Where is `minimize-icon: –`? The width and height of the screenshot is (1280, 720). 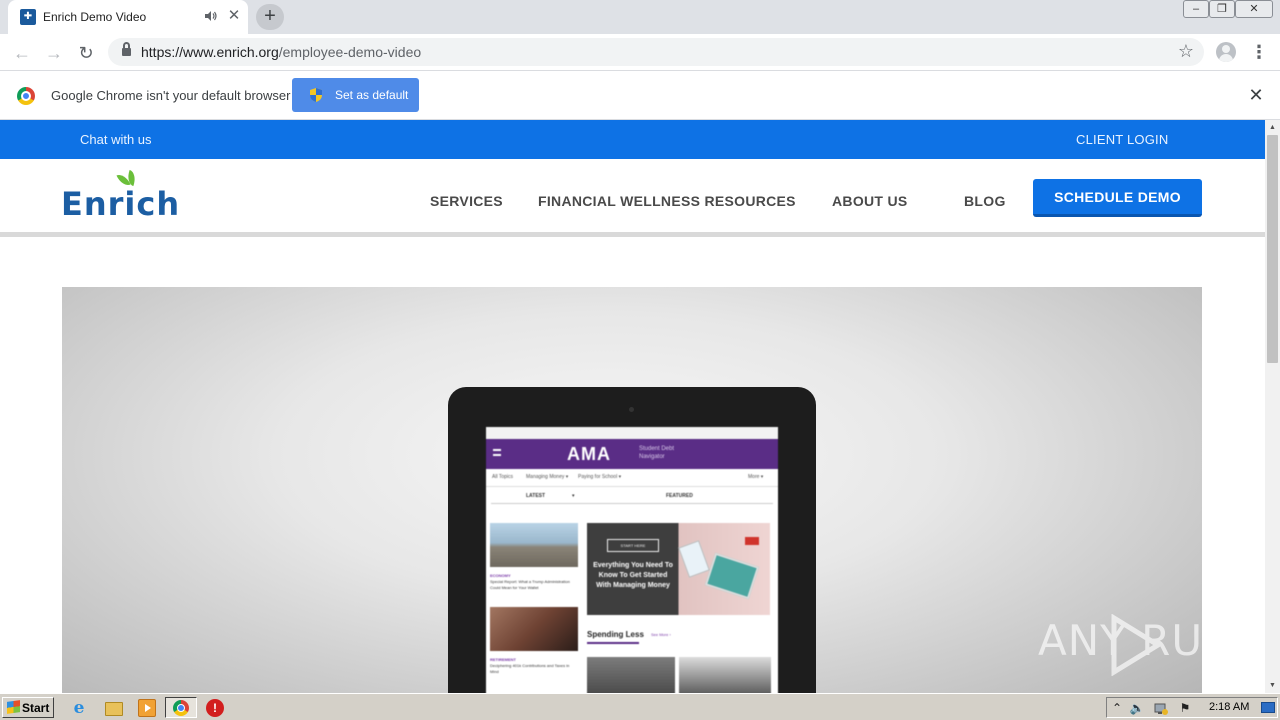 minimize-icon: – is located at coordinates (1196, 9).